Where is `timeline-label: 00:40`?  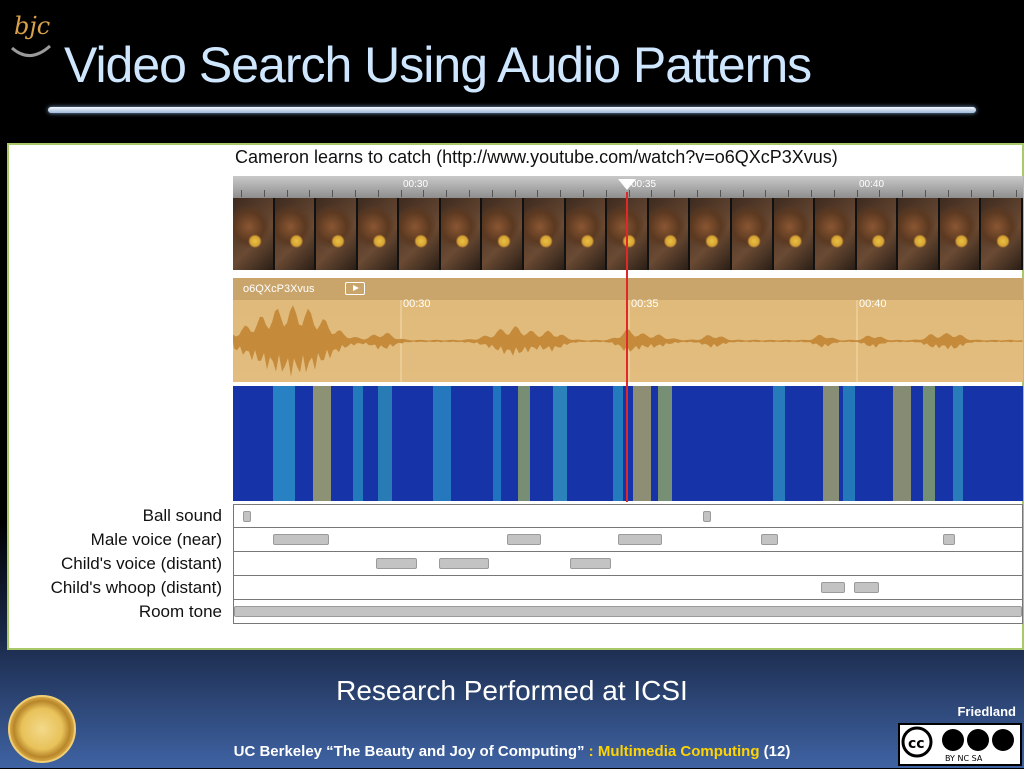
timeline-label: 00:40 is located at coordinates (872, 184).